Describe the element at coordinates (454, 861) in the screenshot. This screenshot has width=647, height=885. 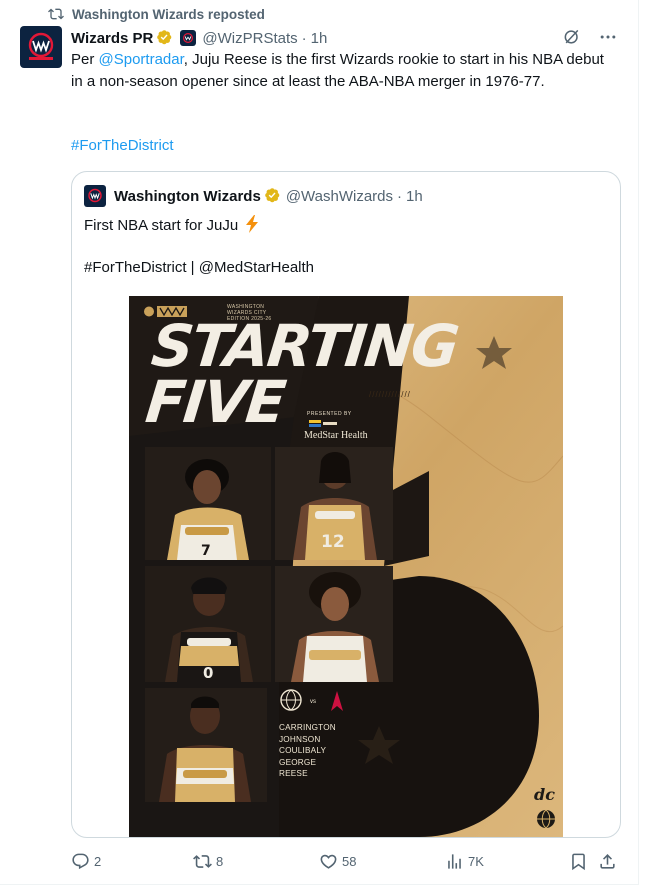
I see `views-chart-icon` at that location.